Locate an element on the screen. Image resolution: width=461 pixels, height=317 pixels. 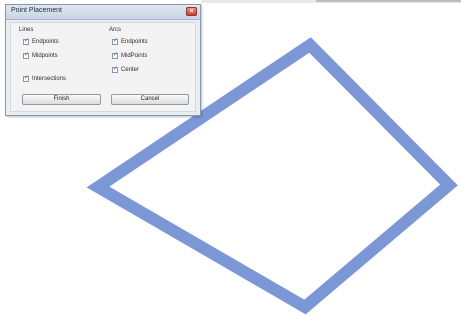
arcs-center-label: Center is located at coordinates (130, 70).